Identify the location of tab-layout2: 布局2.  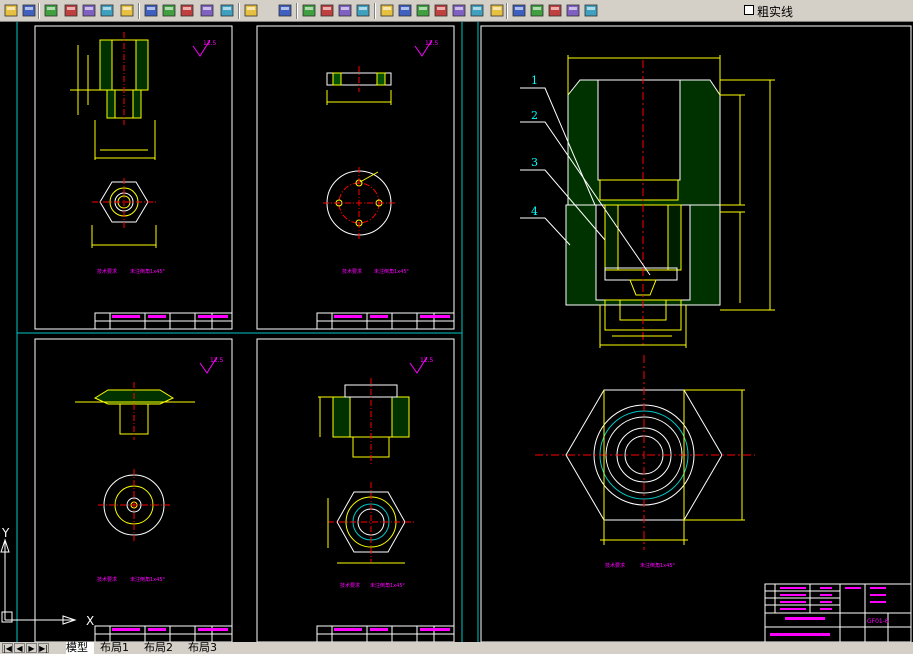
(163, 648).